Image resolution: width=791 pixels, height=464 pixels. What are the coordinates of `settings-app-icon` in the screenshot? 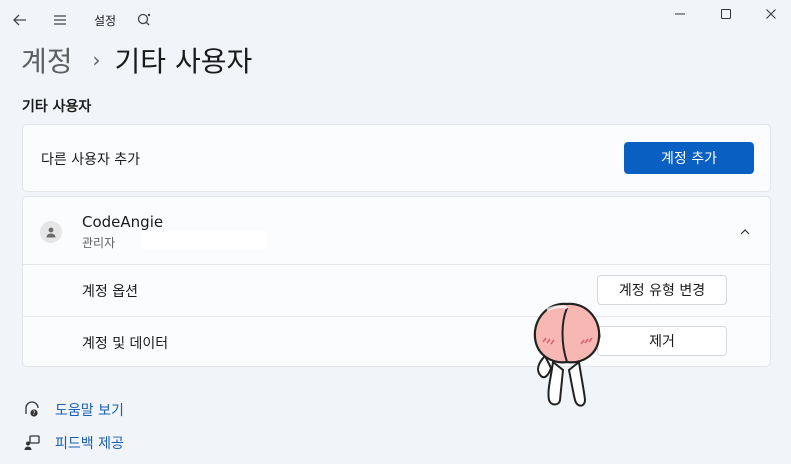 It's located at (144, 19).